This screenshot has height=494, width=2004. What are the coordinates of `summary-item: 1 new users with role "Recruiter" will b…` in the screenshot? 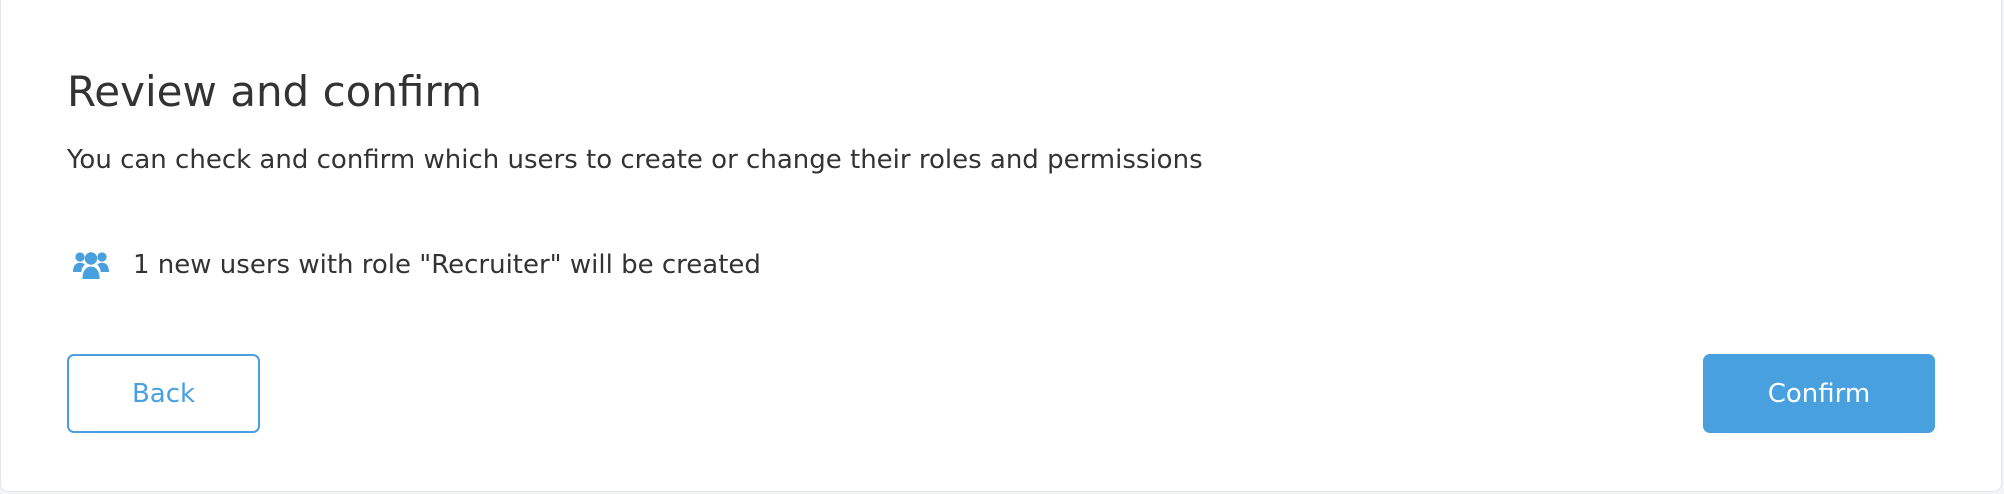 It's located at (416, 265).